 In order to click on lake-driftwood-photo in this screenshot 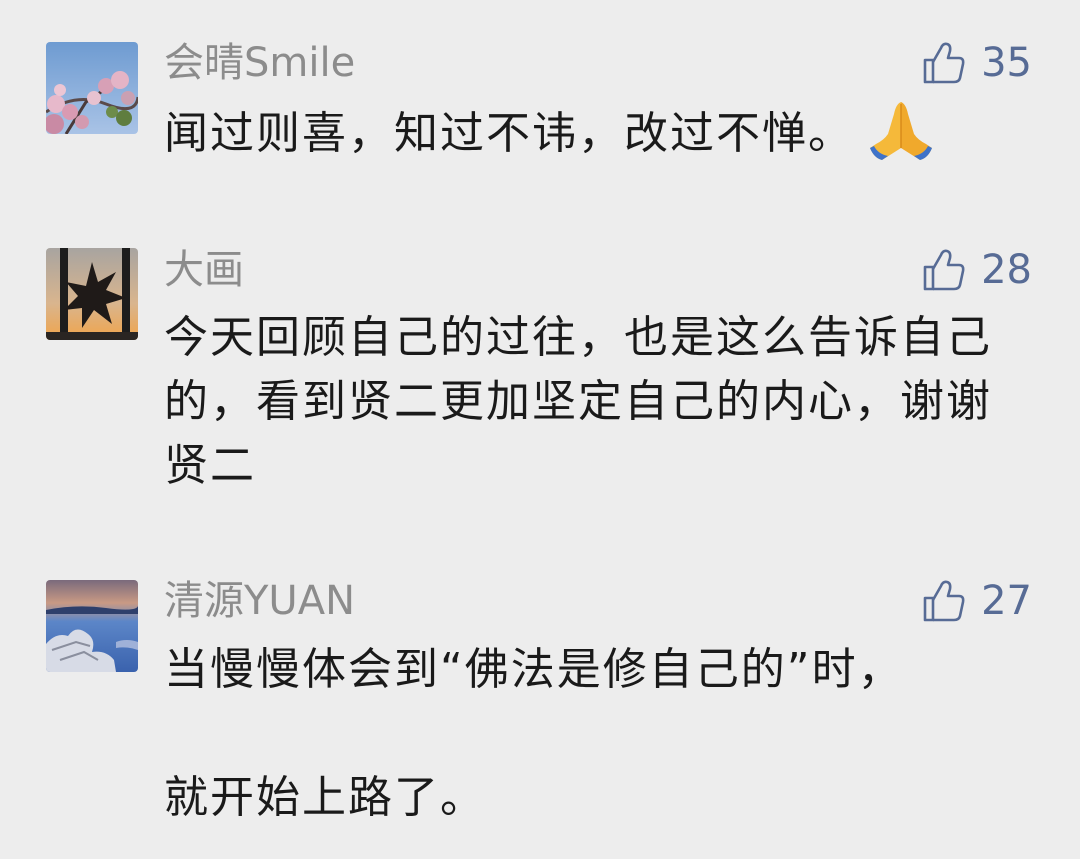, I will do `click(92, 626)`.